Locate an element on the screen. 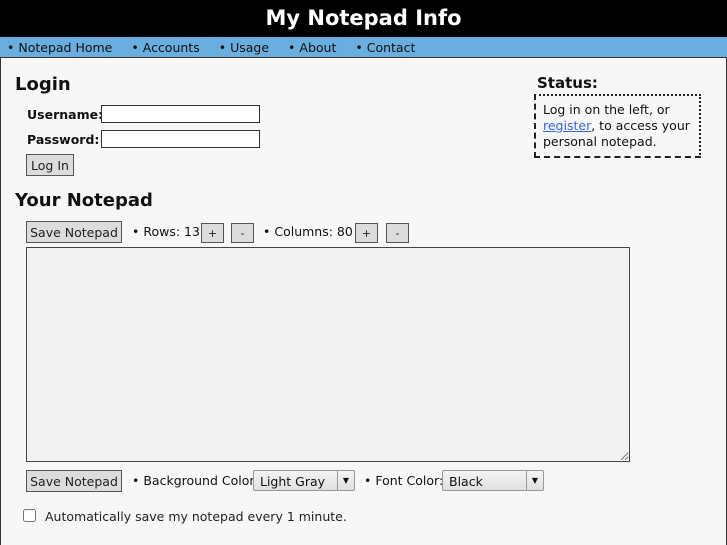 The width and height of the screenshot is (727, 545). notepad-heading: Your Notepad is located at coordinates (84, 200).